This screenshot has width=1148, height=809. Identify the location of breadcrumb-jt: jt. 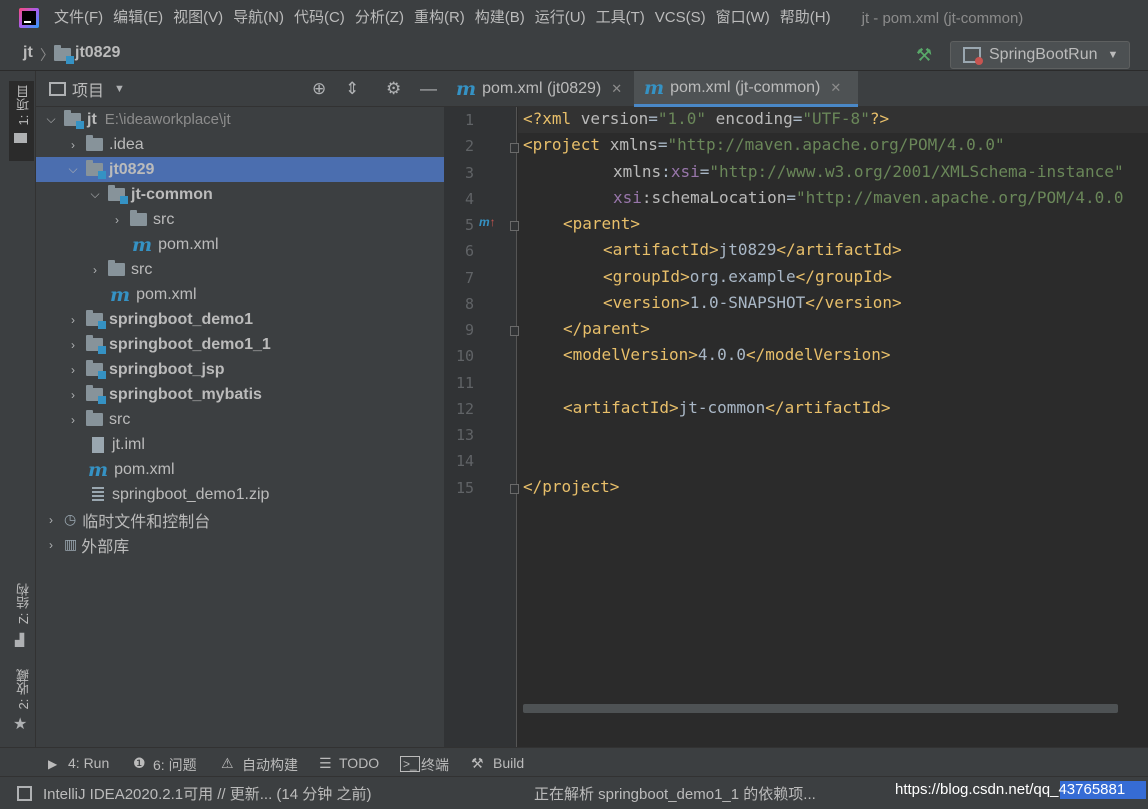
(28, 53).